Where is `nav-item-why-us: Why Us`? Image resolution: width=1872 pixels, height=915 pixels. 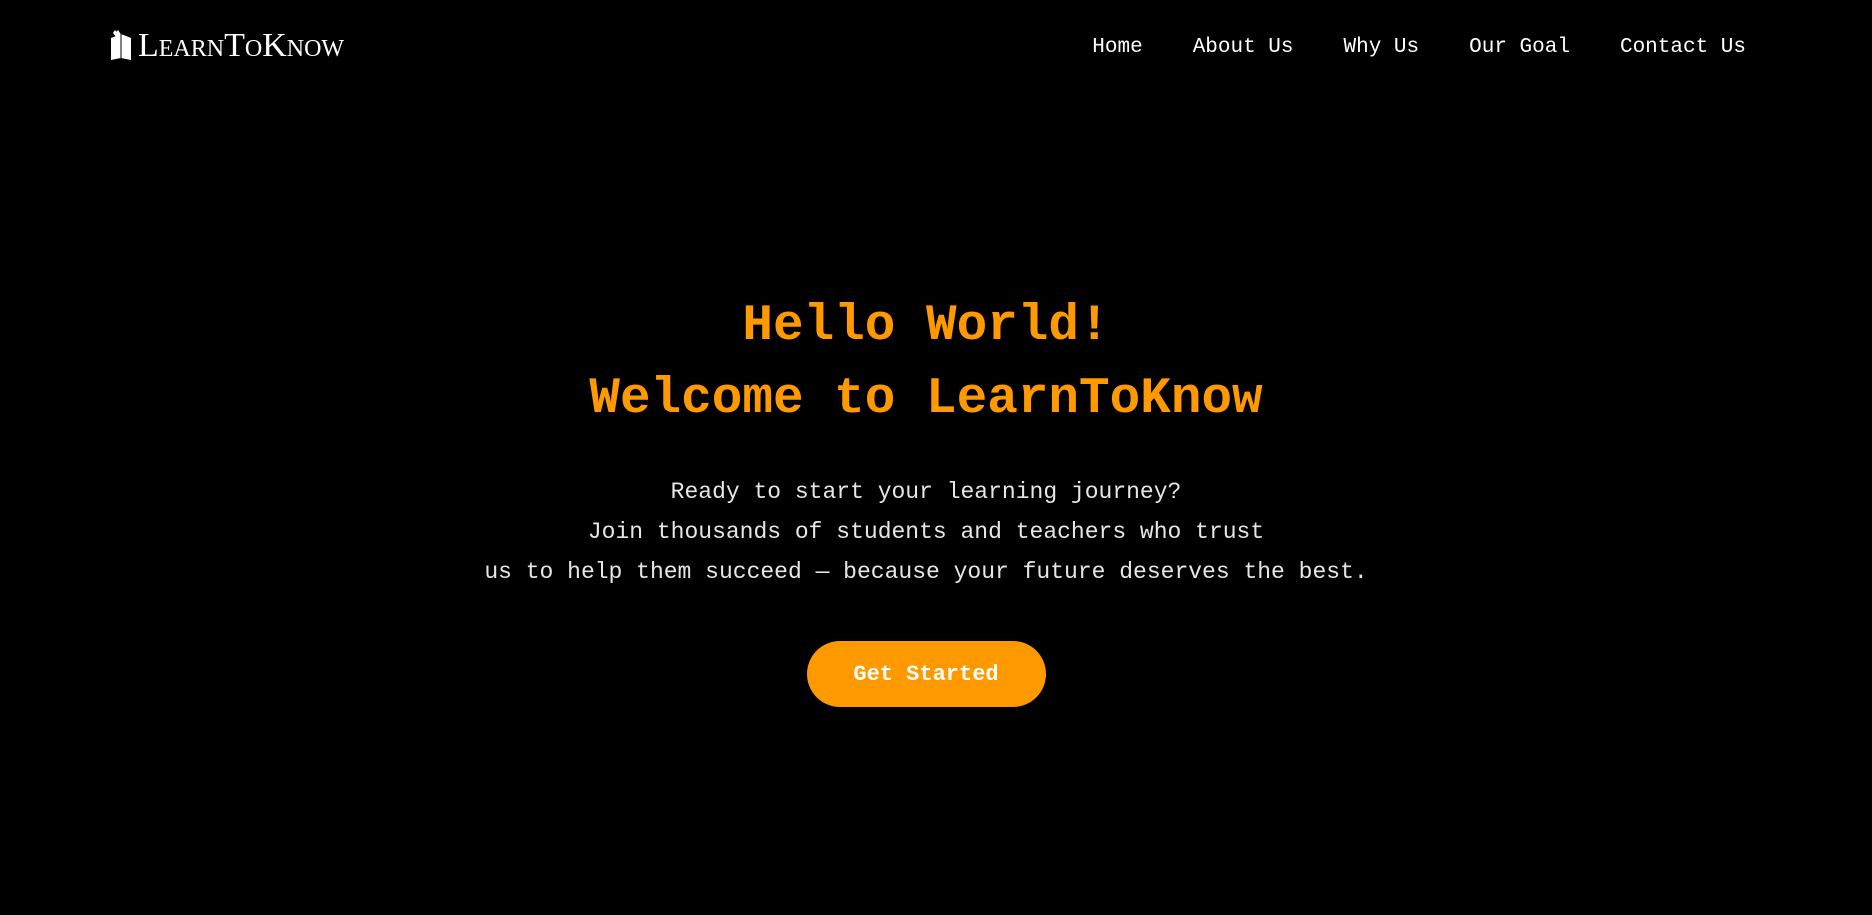 nav-item-why-us: Why Us is located at coordinates (1382, 47).